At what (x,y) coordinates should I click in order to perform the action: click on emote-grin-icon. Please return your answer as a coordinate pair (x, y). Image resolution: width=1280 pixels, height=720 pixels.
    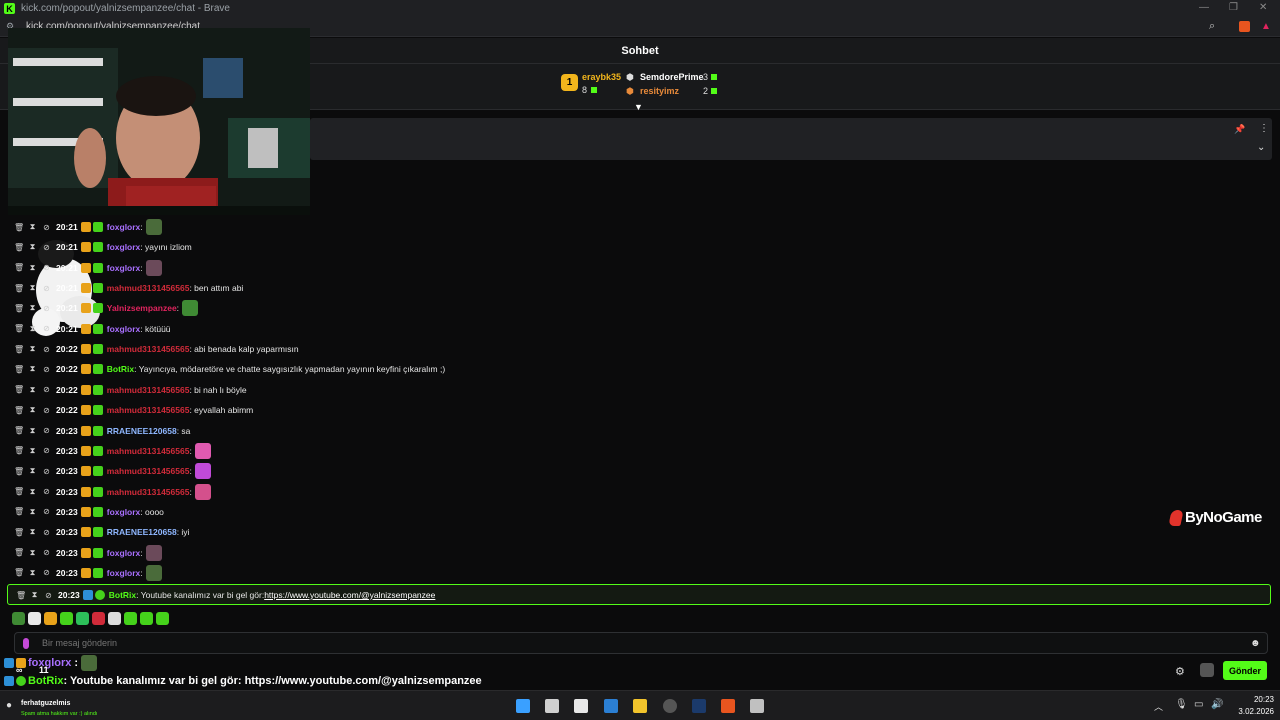
    Looking at the image, I should click on (162, 618).